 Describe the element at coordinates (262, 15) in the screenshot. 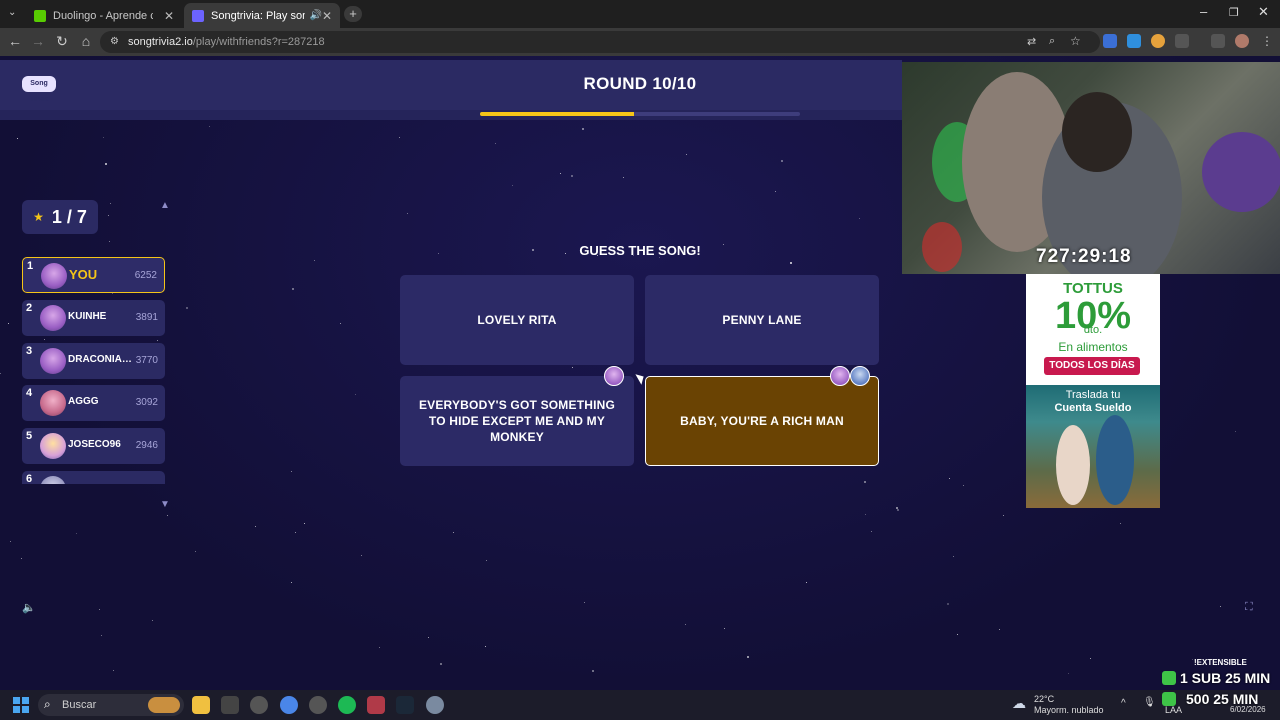

I see `tab-songtrivia: Songtrivia: Play song quizze... 🔊 ✕` at that location.